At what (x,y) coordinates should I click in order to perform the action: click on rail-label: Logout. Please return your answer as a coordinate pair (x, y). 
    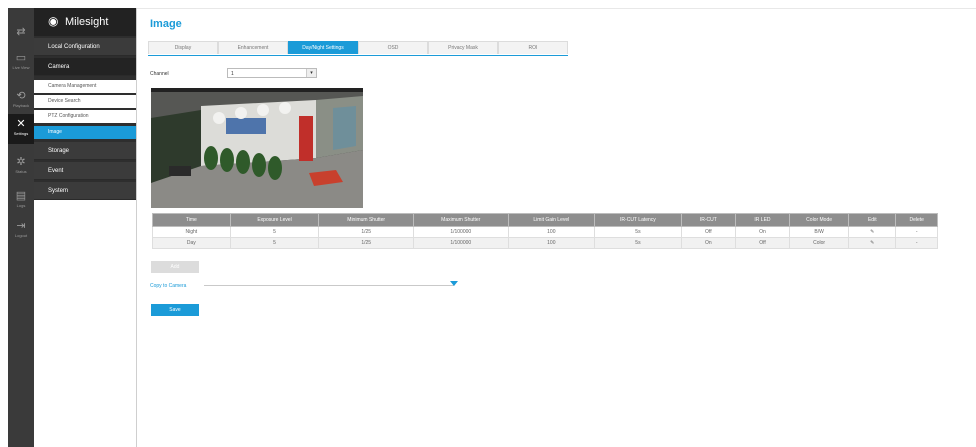
    Looking at the image, I should click on (21, 235).